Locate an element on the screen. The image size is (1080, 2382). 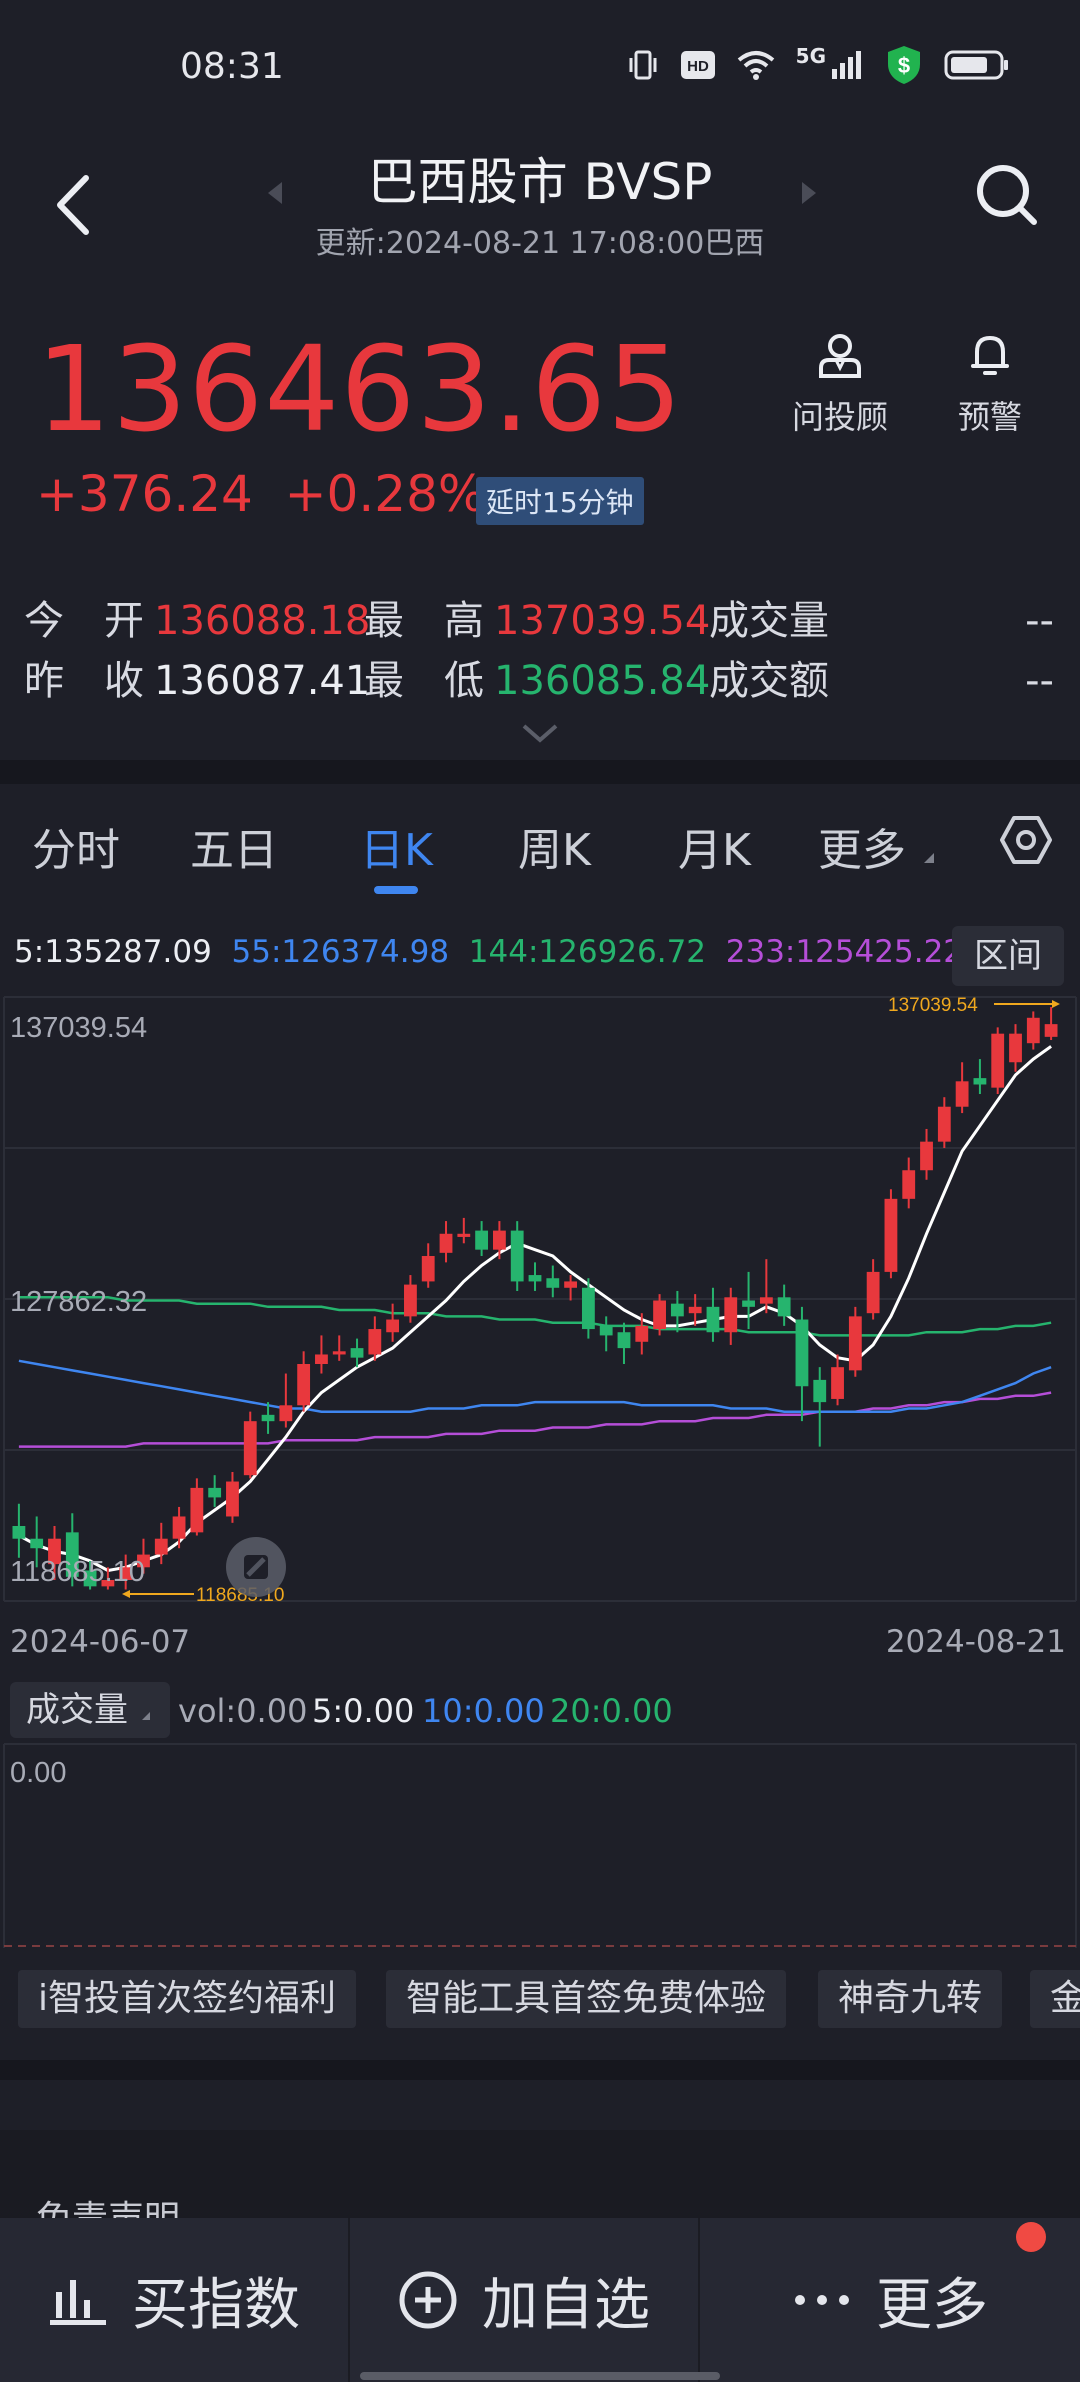
plus-circle-icon is located at coordinates (428, 2300).